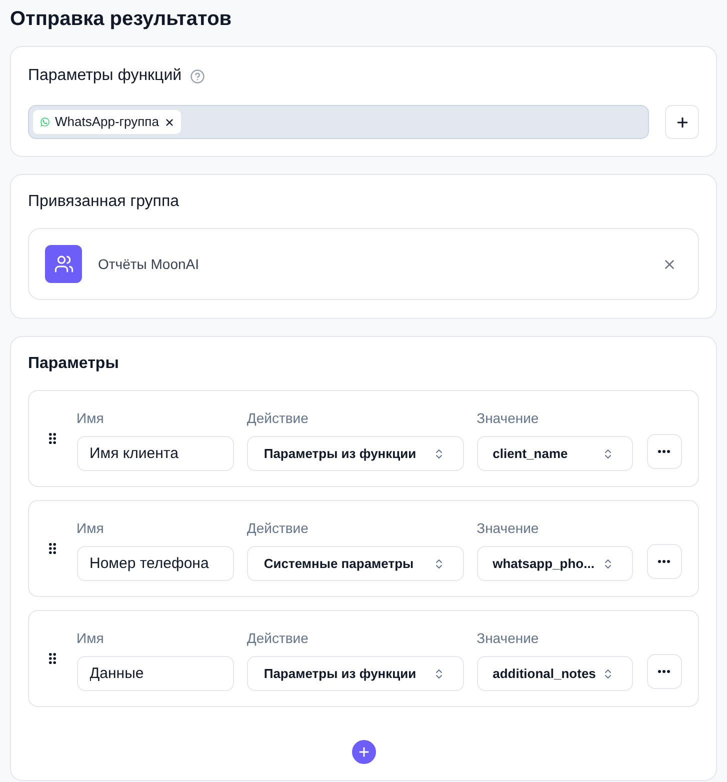  Describe the element at coordinates (338, 122) in the screenshot. I see `tag-input-field: WhatsApp-группа` at that location.